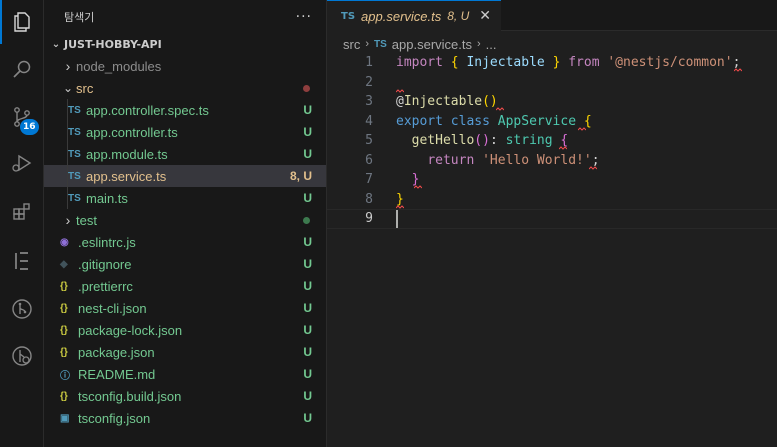  Describe the element at coordinates (29, 127) in the screenshot. I see `changes-count-badge: 16` at that location.